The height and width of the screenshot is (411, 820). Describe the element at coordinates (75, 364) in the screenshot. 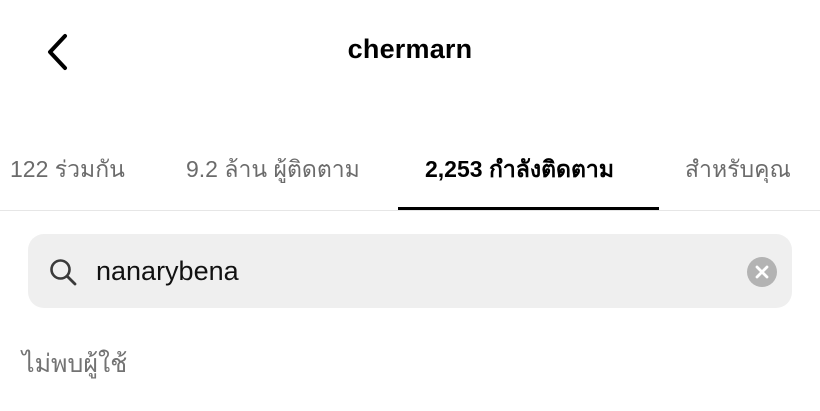

I see `no-users-found-message: ไม่พบผู้ใช้` at that location.